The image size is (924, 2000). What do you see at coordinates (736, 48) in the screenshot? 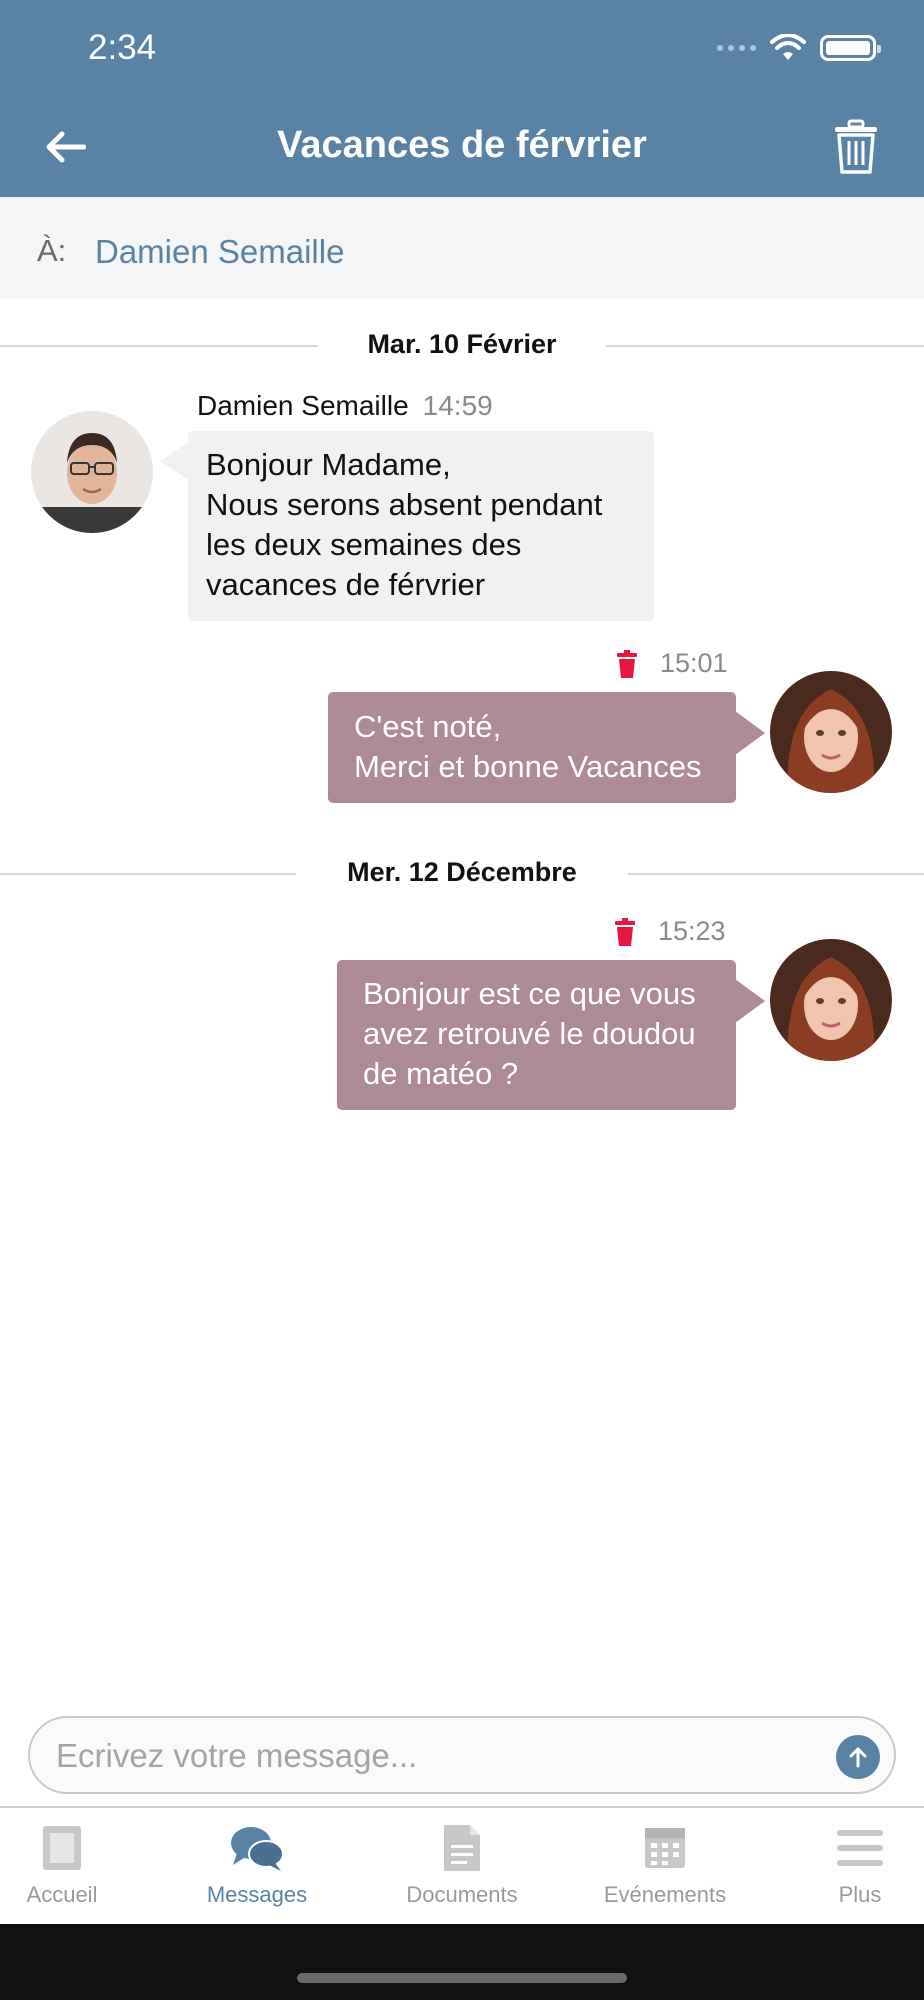
I see `signal-icon` at bounding box center [736, 48].